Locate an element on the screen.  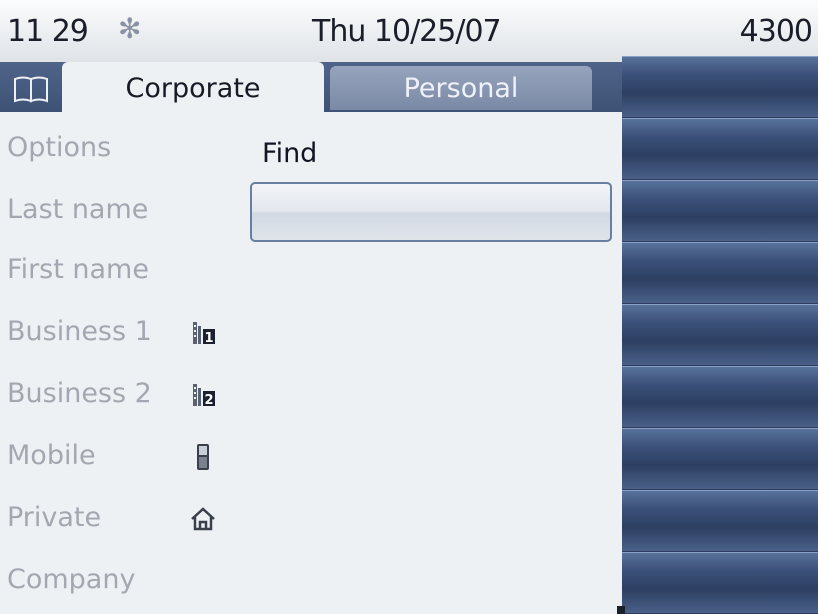
clock-time: 11 29 is located at coordinates (48, 31).